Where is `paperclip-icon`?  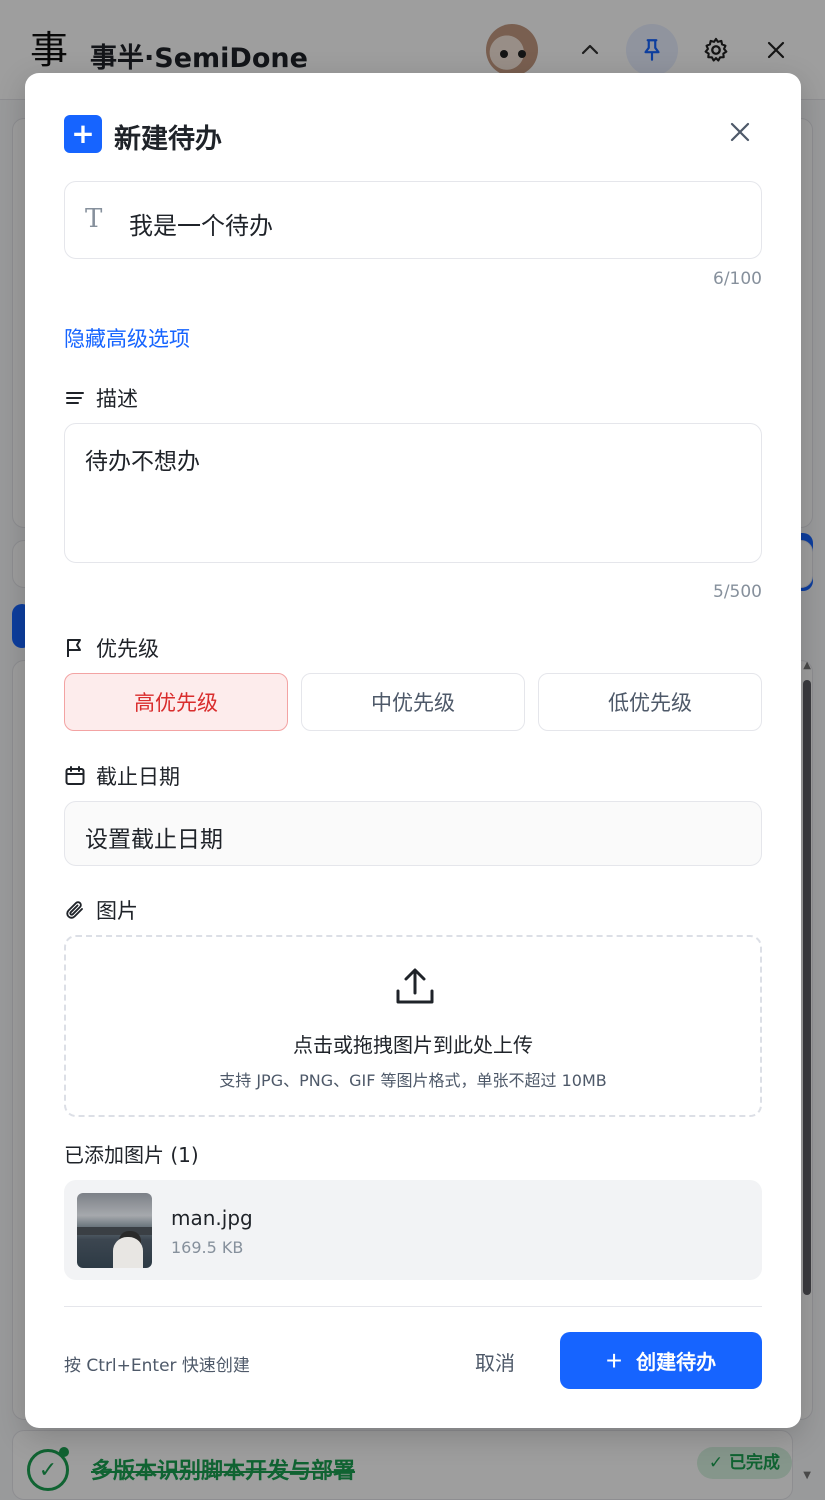 paperclip-icon is located at coordinates (75, 910).